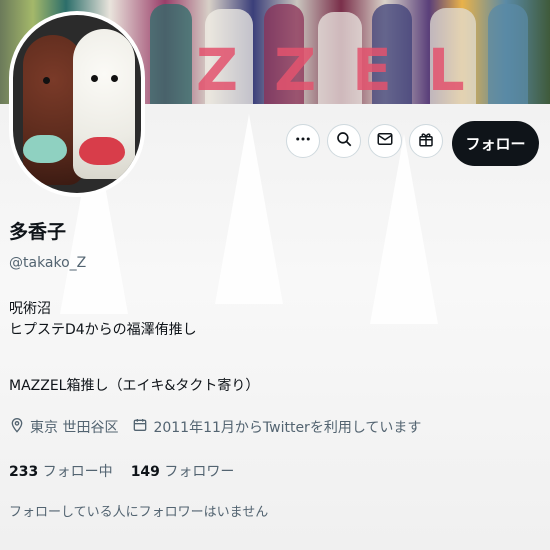  I want to click on gift-button, so click(426, 141).